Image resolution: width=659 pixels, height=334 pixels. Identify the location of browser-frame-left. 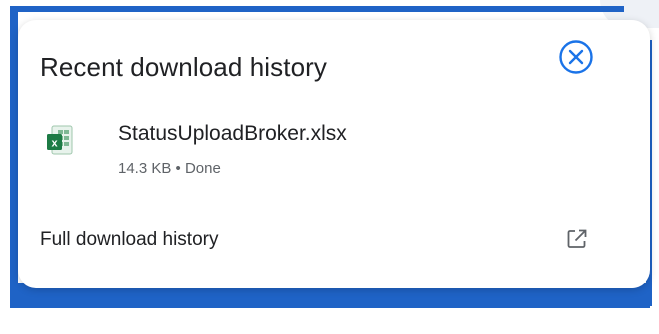
(14, 156).